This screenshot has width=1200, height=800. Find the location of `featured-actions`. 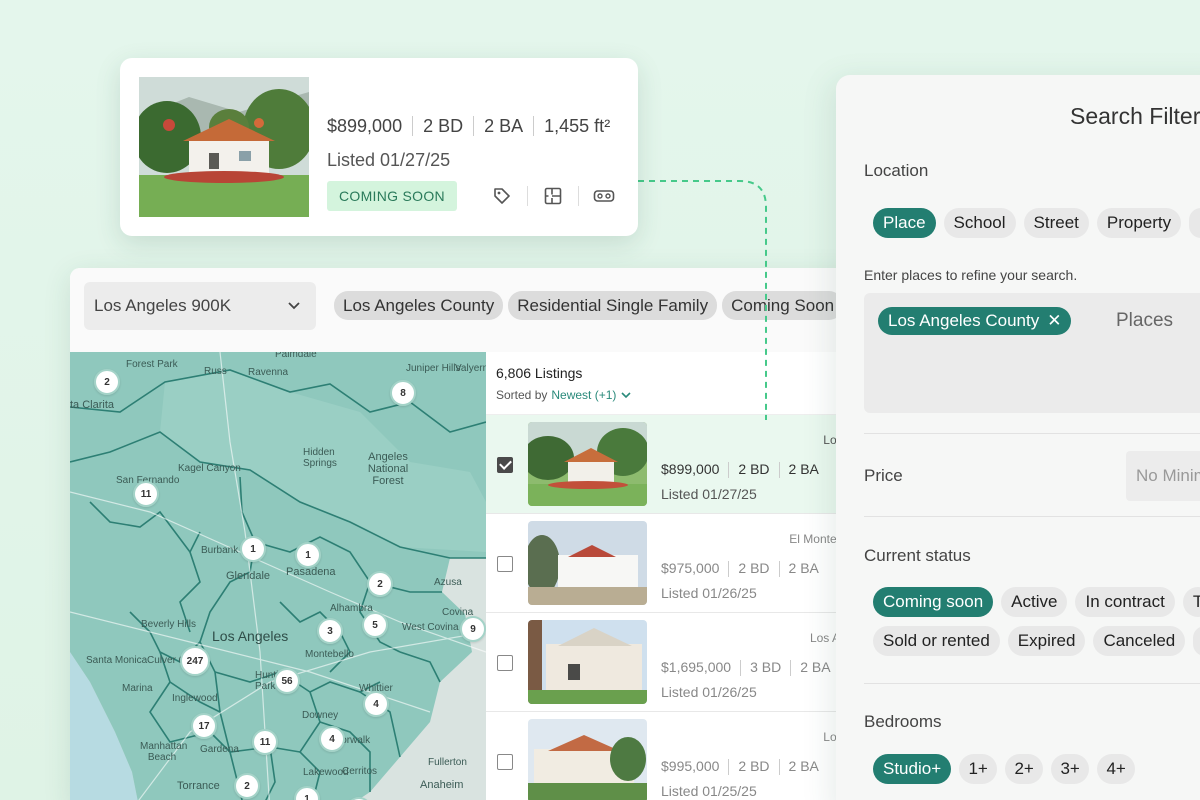

featured-actions is located at coordinates (553, 196).